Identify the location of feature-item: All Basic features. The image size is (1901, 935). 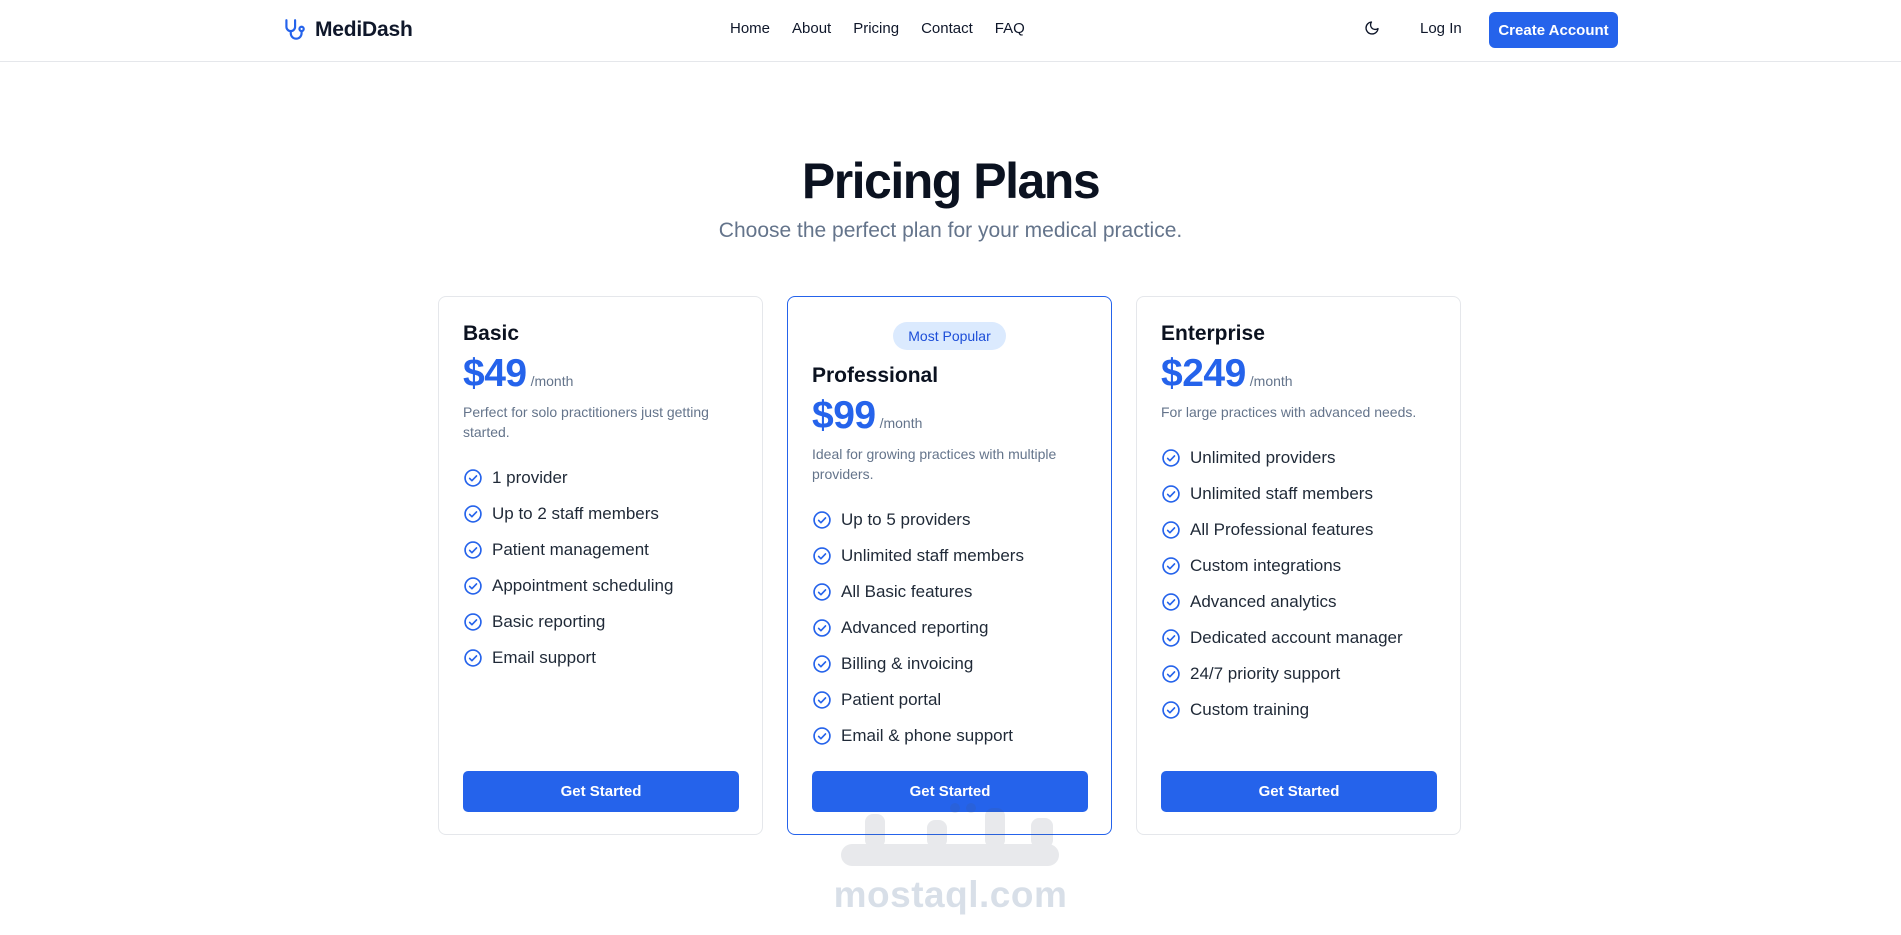
(918, 592).